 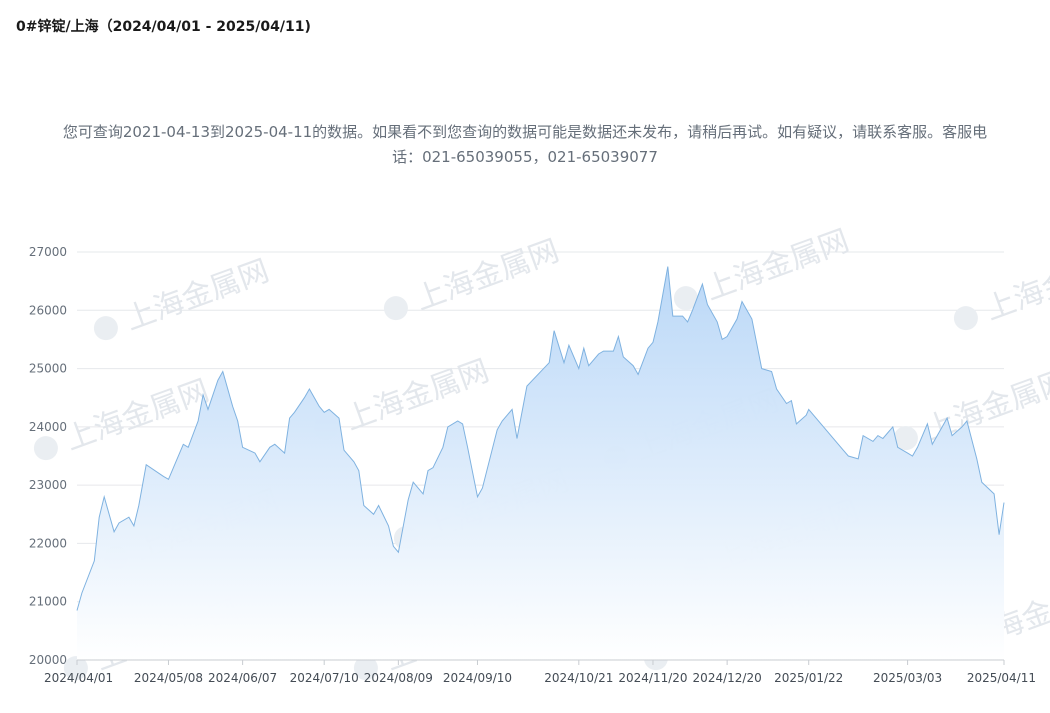 I want to click on y-tick-label: 25000, so click(x=48, y=369).